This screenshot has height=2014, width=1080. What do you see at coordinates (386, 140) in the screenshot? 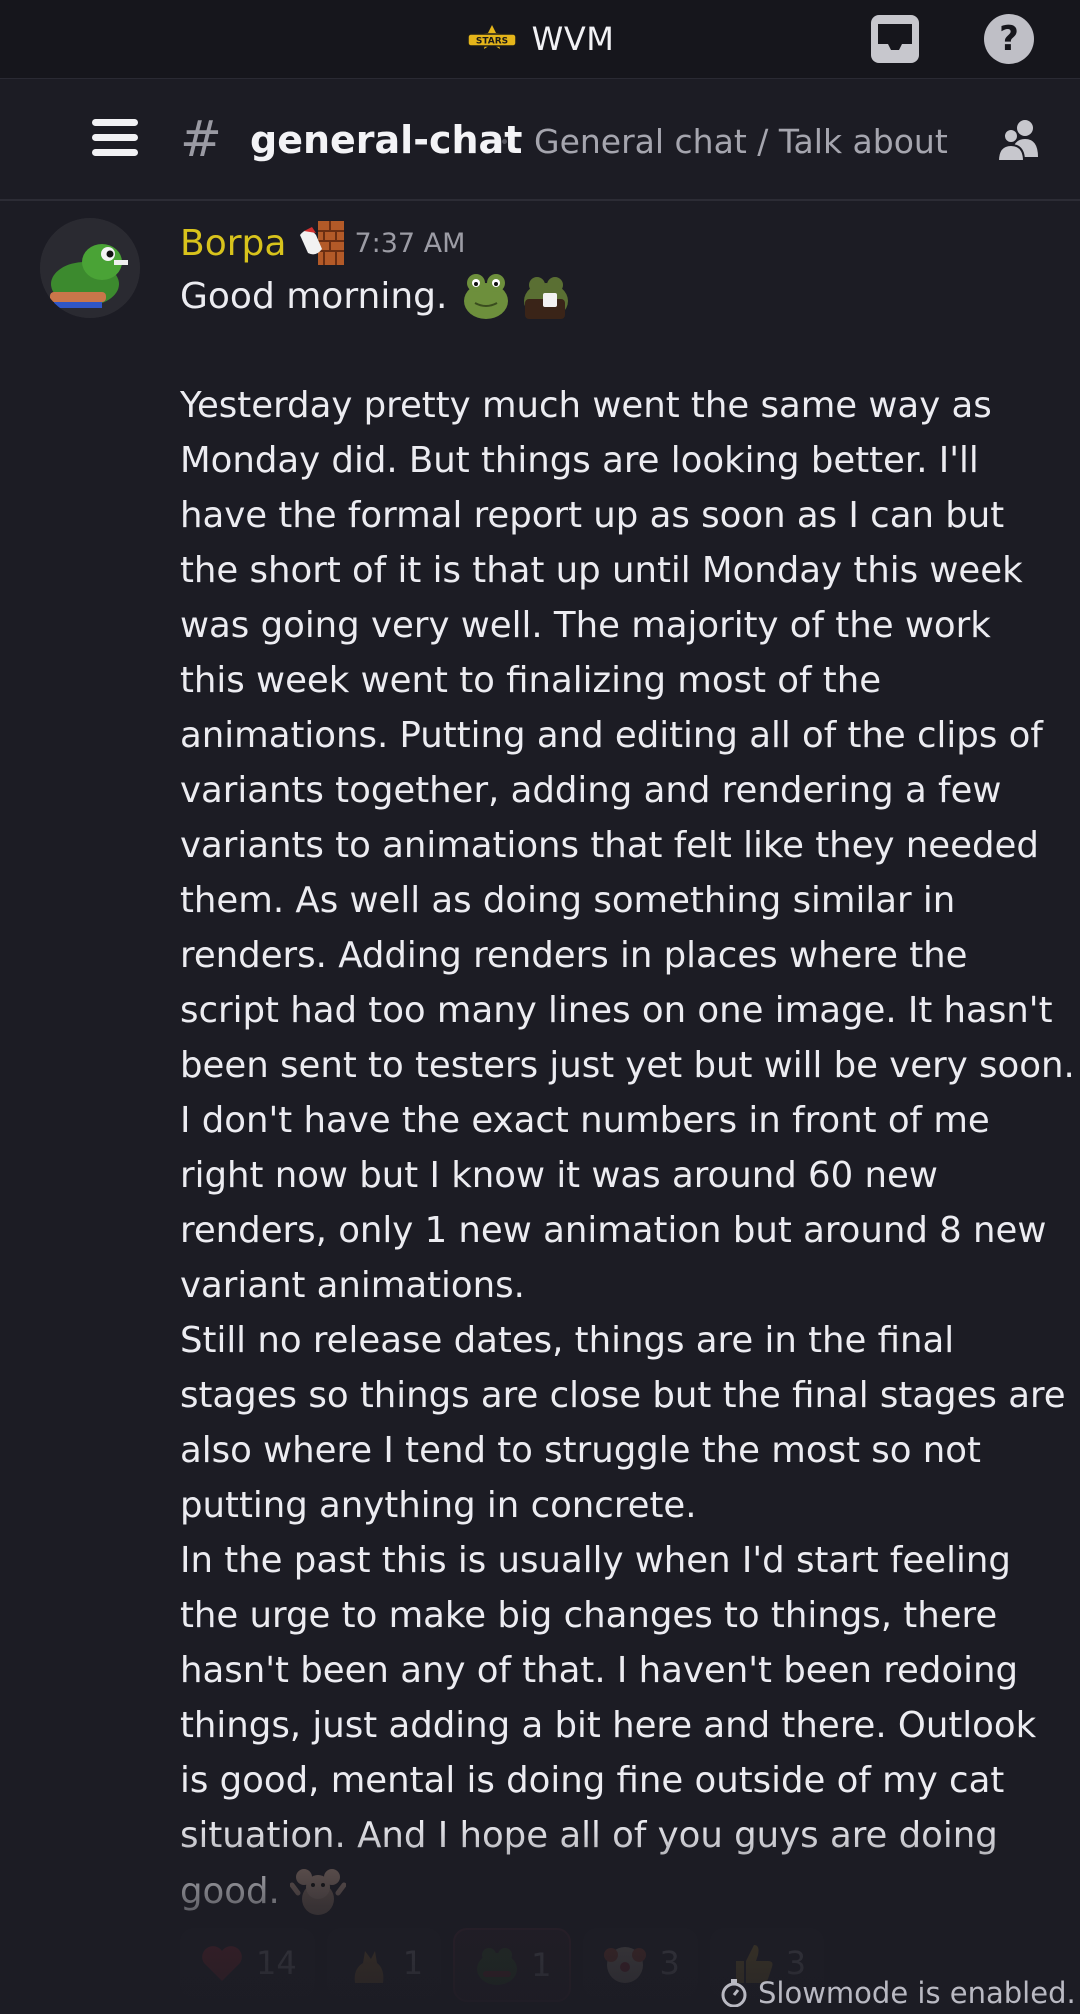
I see `channel-name: general-chat` at bounding box center [386, 140].